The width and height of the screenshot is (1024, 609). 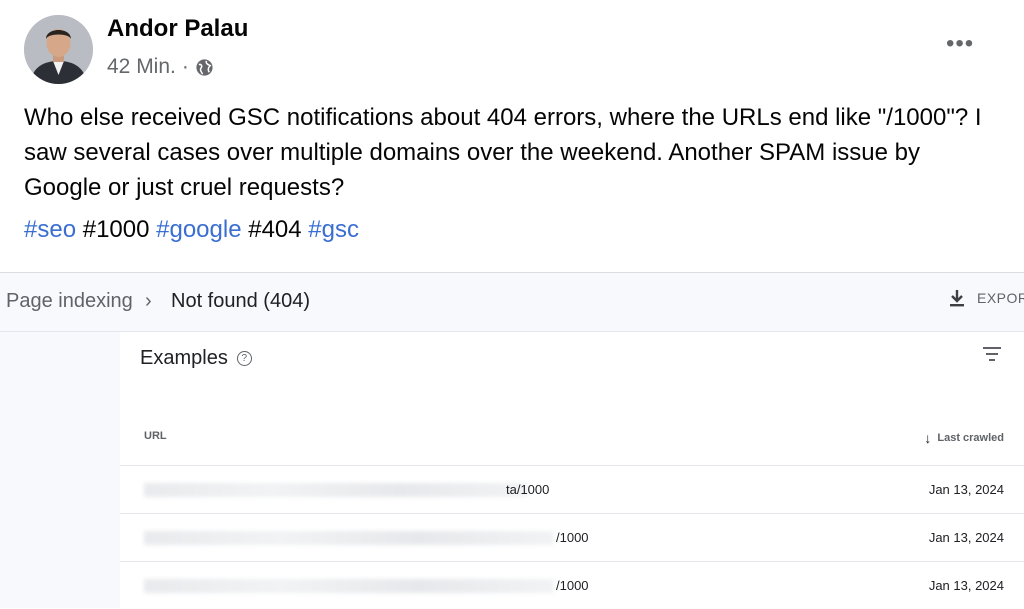 What do you see at coordinates (50, 229) in the screenshot?
I see `hashtag-seo: #seo` at bounding box center [50, 229].